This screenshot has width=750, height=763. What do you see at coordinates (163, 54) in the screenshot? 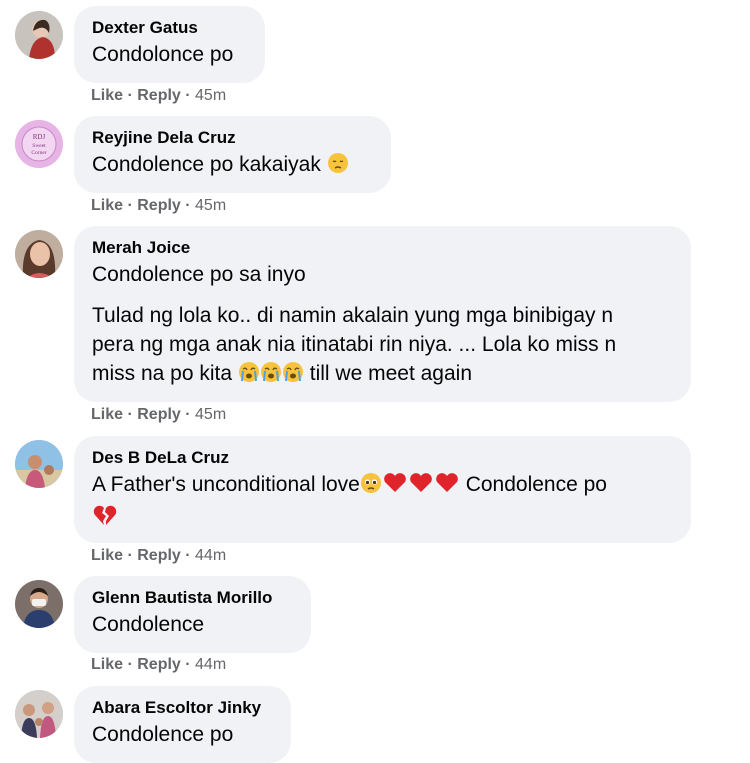
I see `comment-text: Condolonce po` at bounding box center [163, 54].